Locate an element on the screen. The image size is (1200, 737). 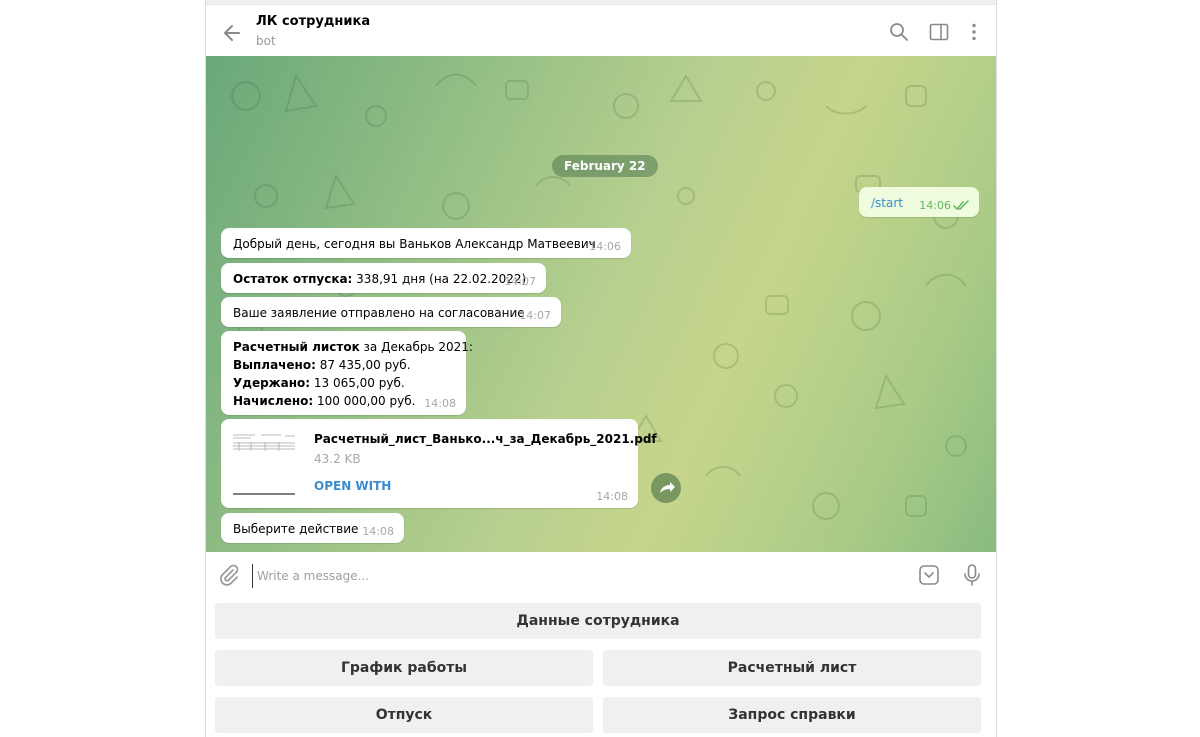
certificate-request-button: Запрос справки is located at coordinates (792, 715).